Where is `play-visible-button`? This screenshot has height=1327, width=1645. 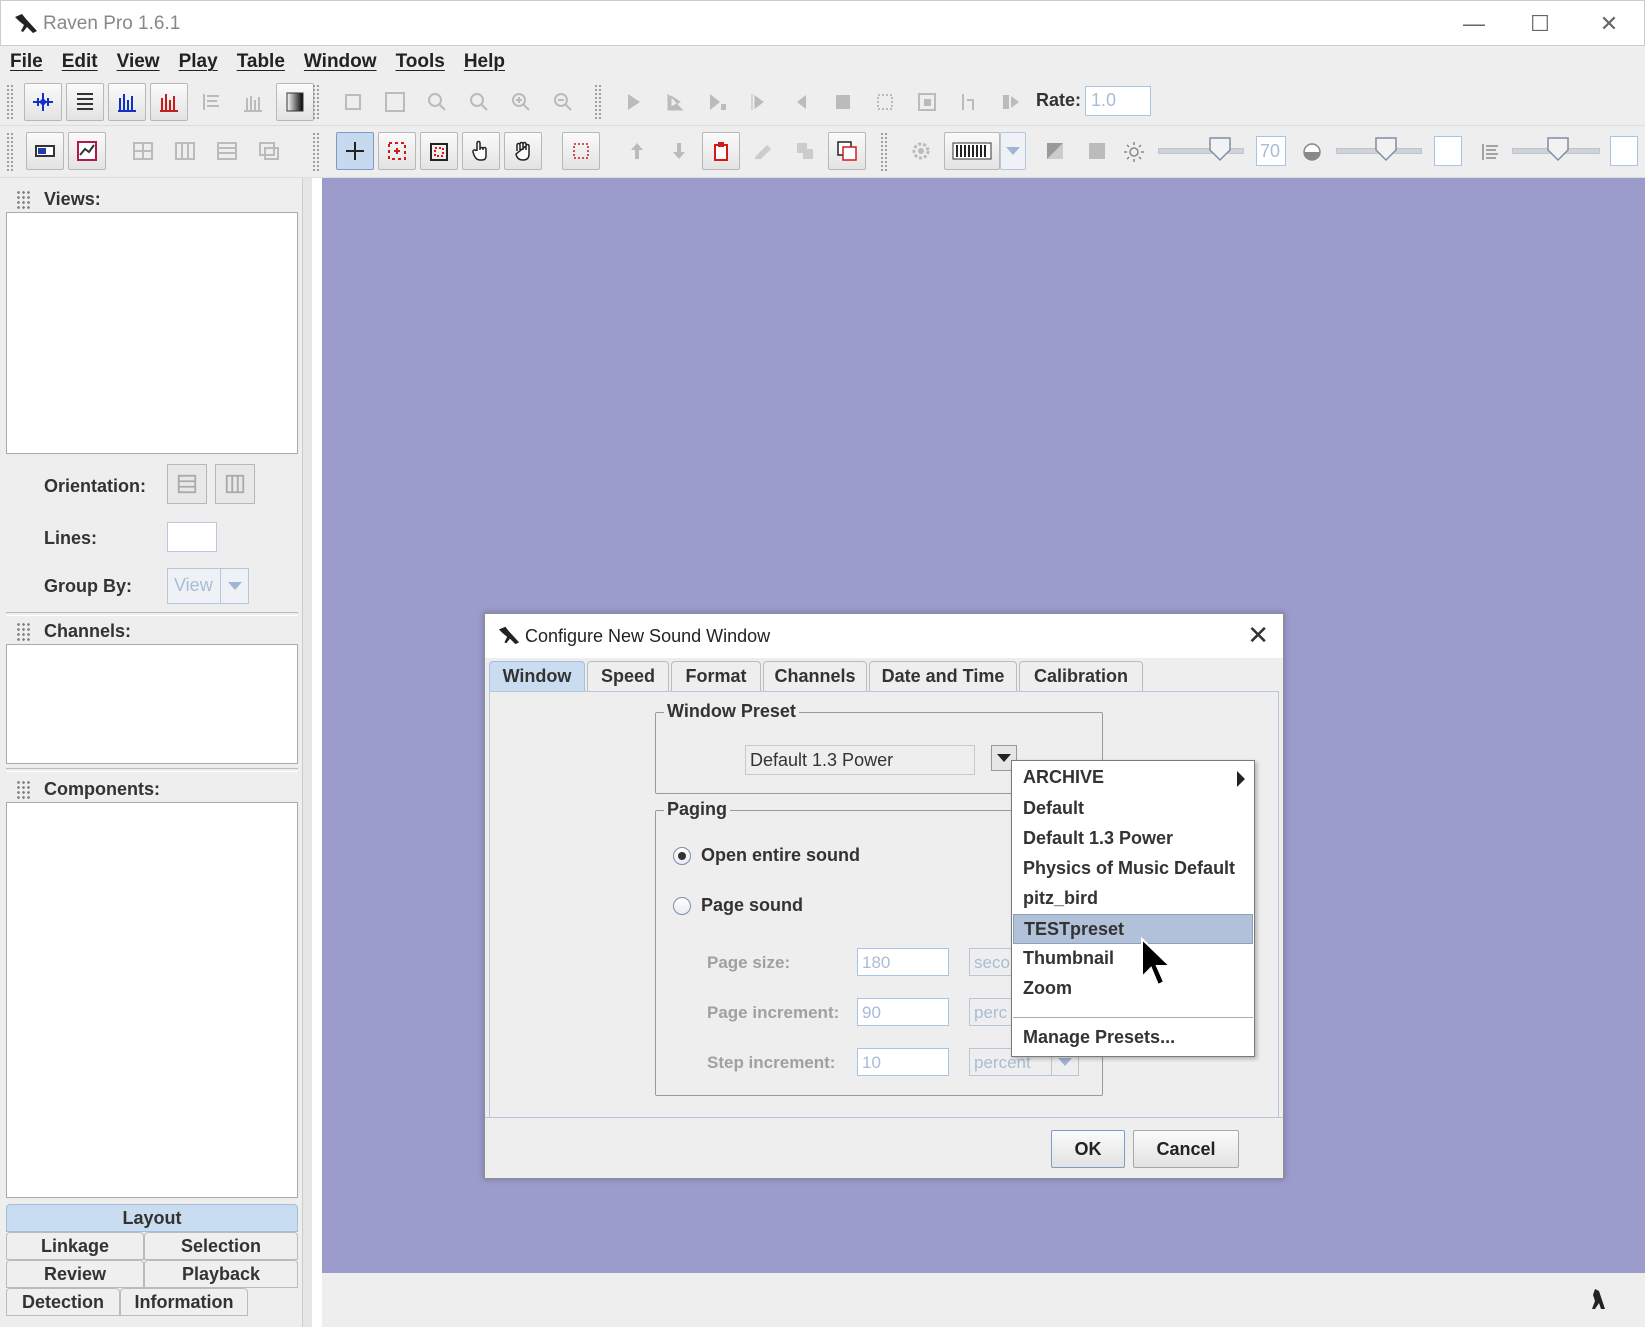 play-visible-button is located at coordinates (675, 102).